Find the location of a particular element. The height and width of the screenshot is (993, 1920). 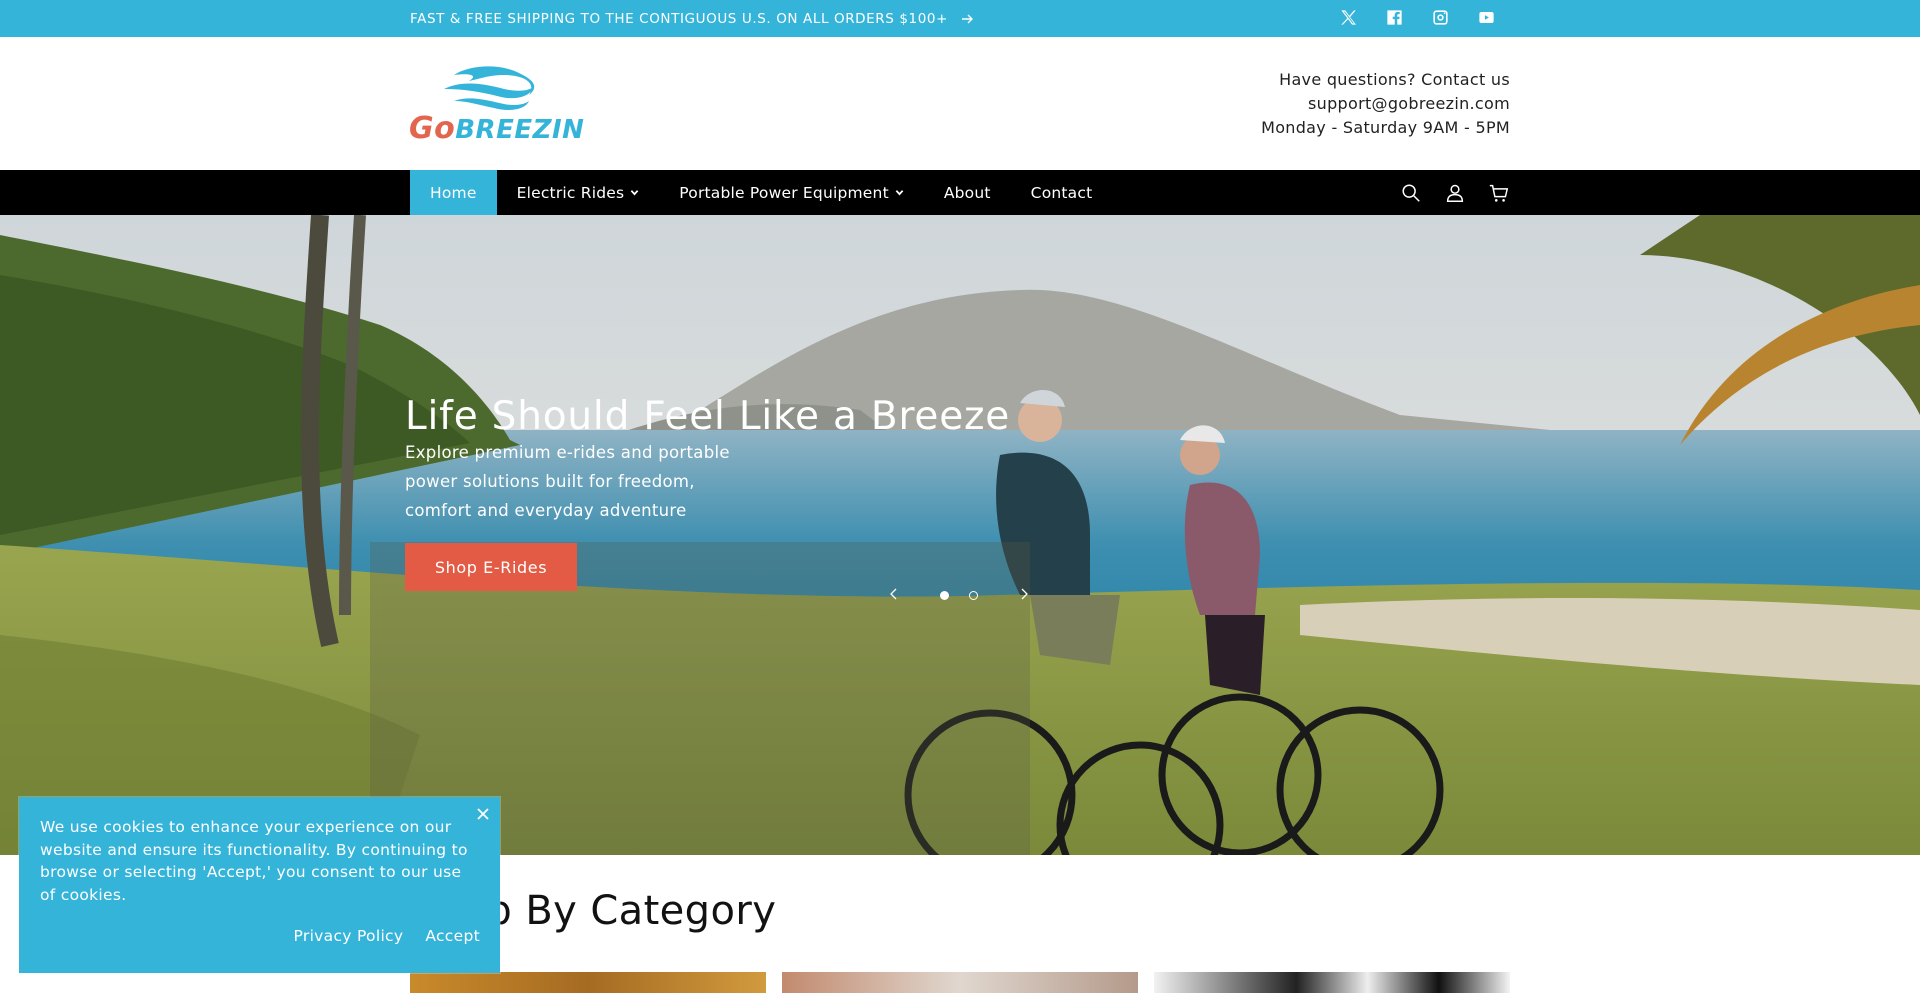

nav-electric-rides-label: Electric Rides is located at coordinates (570, 192).